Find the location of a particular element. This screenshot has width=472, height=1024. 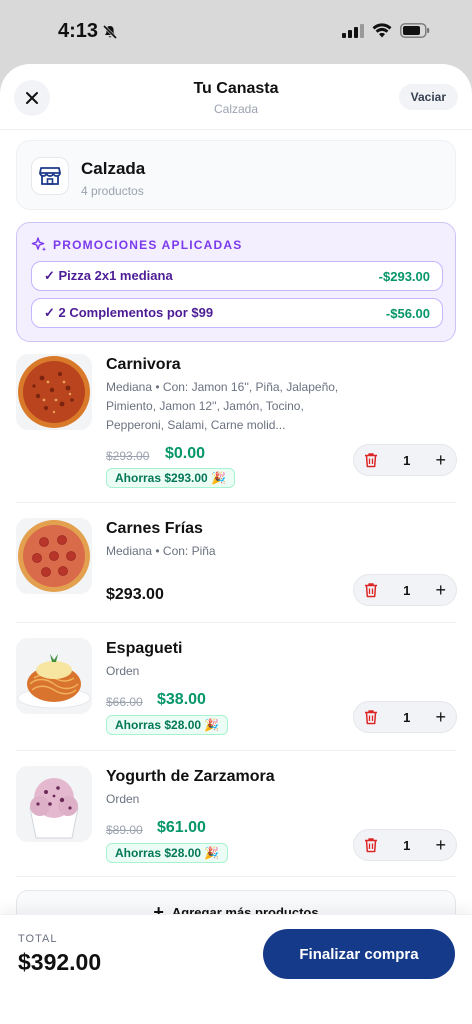

promo-row: ✓ 2 Complementos por $99 -$56.00 is located at coordinates (237, 313).